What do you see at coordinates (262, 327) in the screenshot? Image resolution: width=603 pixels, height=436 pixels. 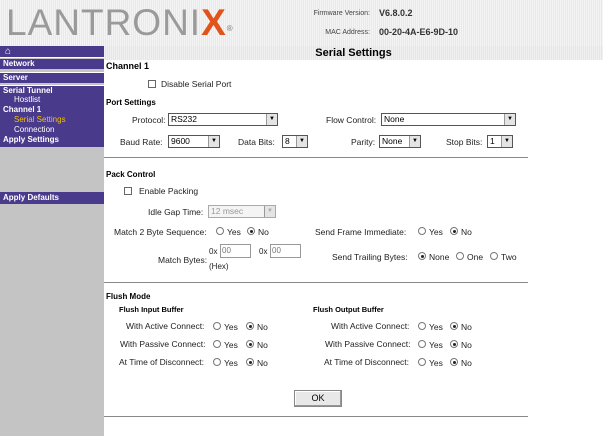 I see `input-active-no-label: No` at bounding box center [262, 327].